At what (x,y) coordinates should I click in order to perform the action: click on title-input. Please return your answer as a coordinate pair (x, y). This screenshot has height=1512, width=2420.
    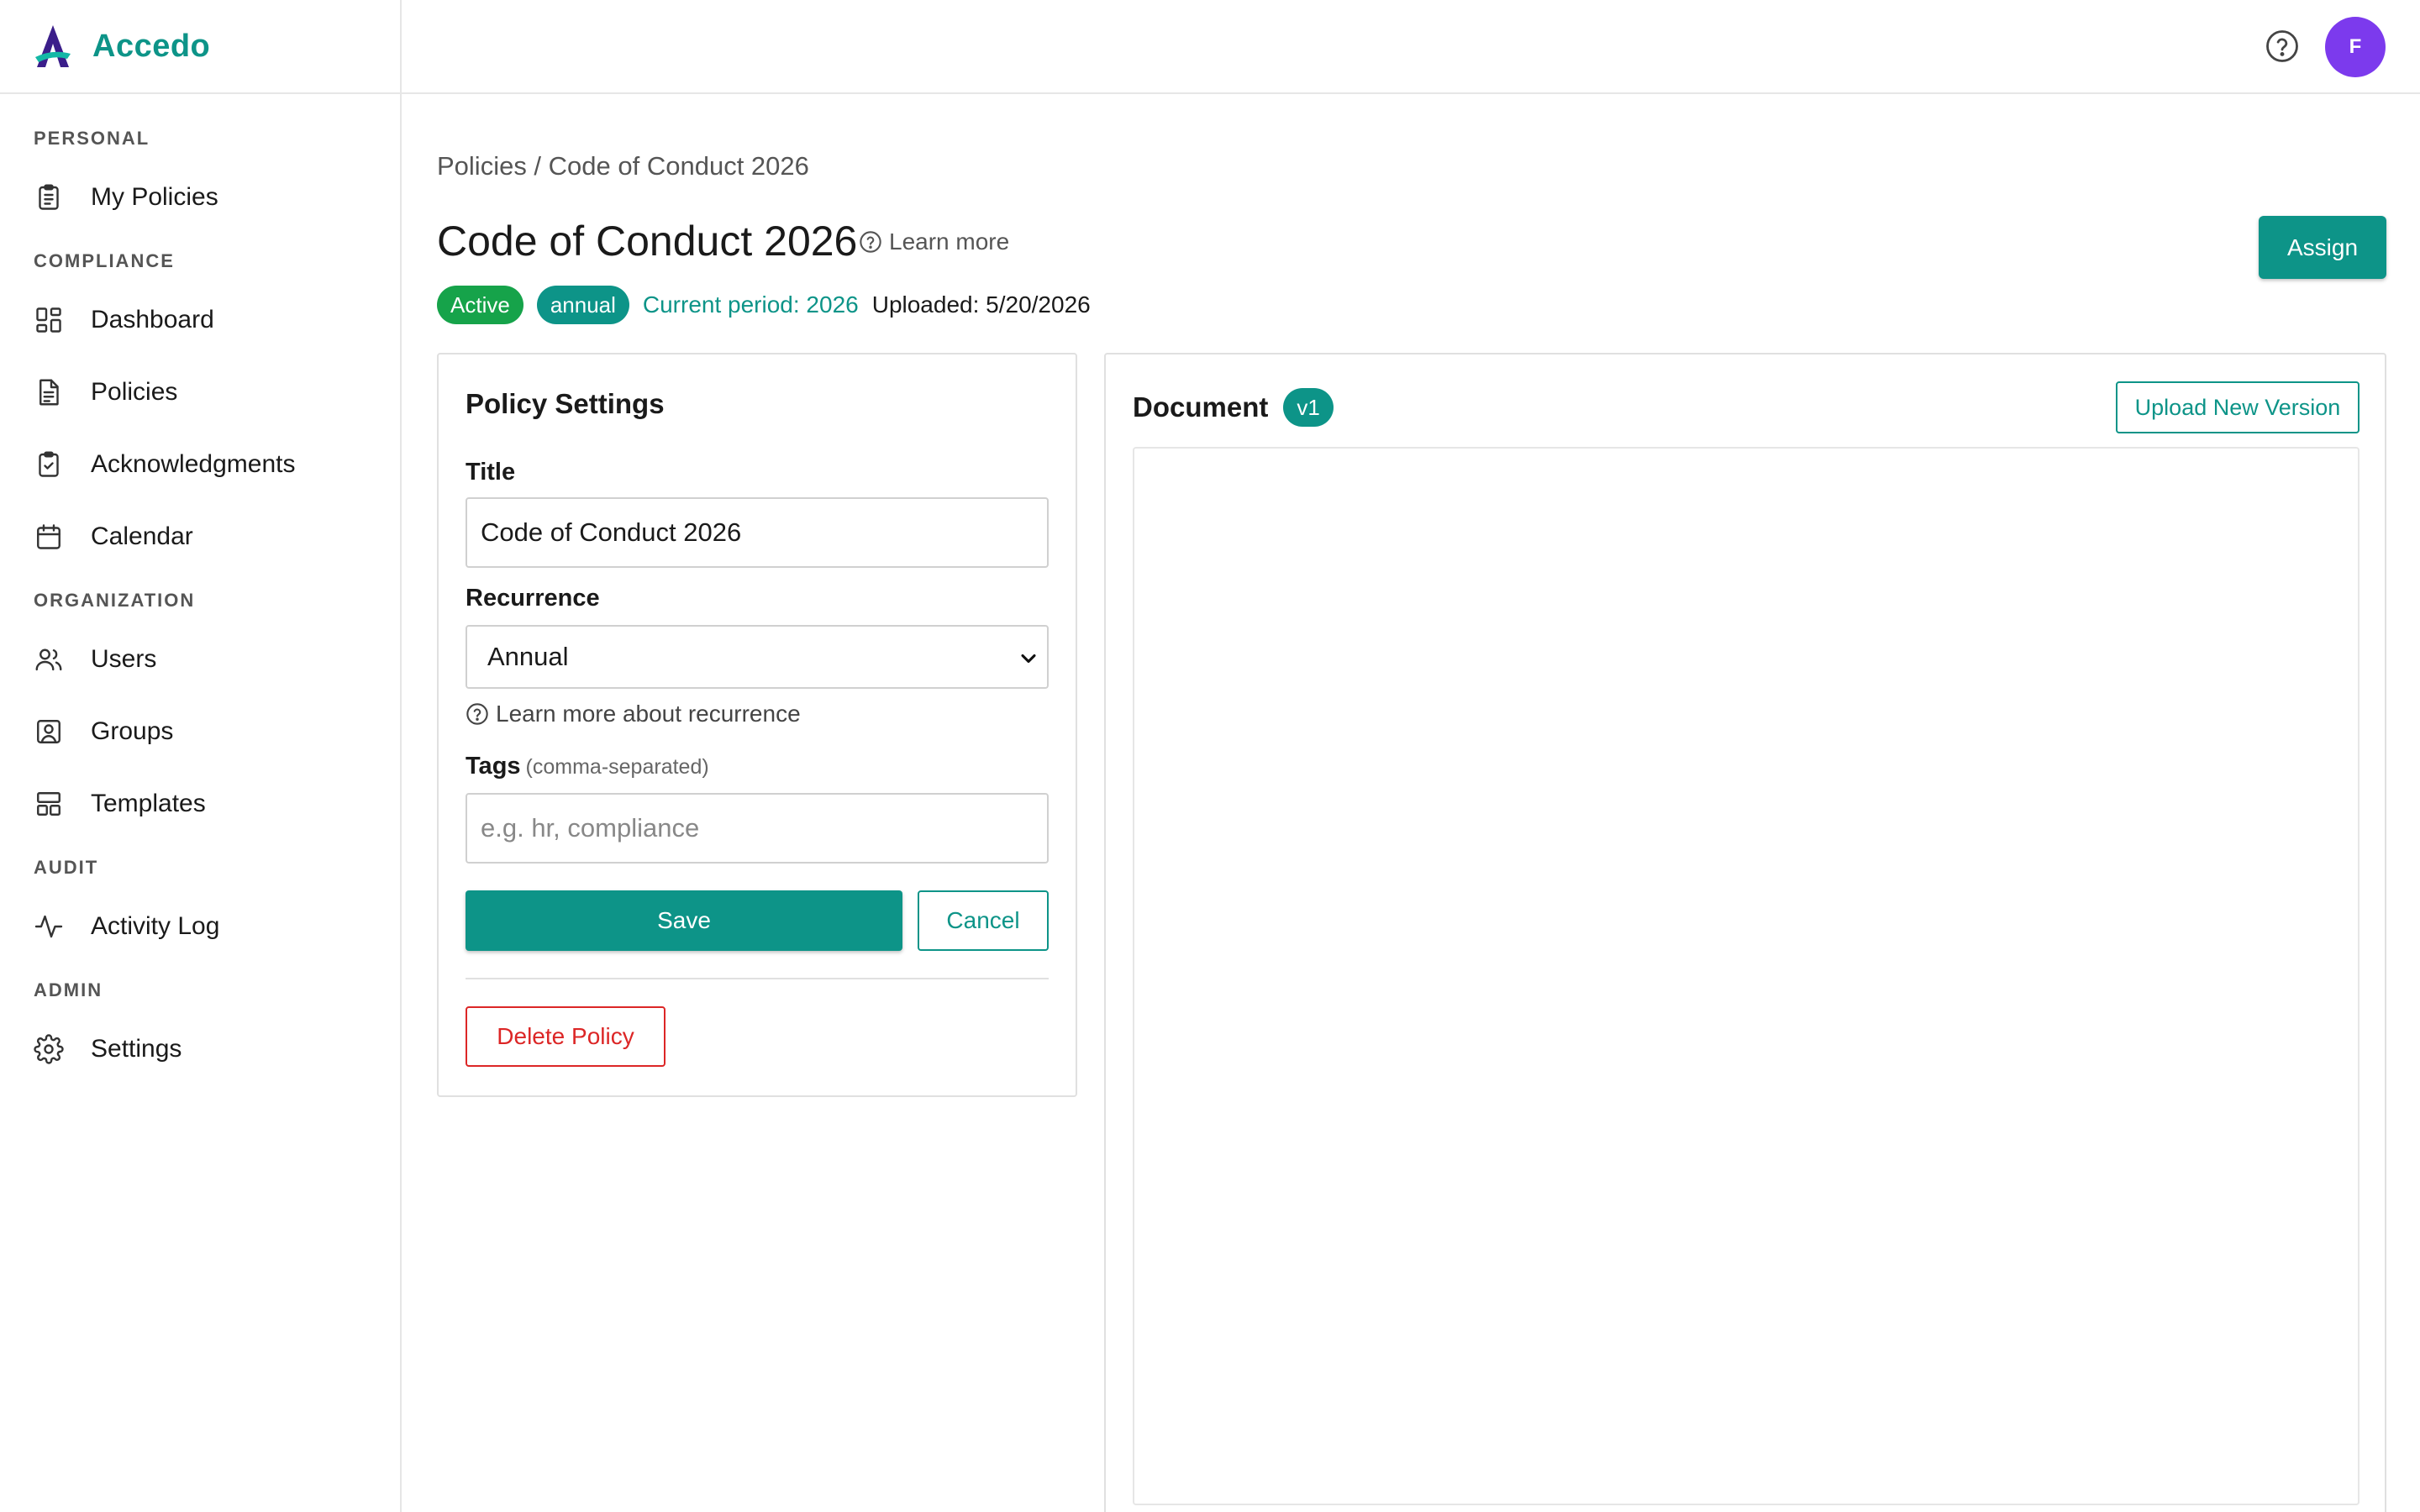
    Looking at the image, I should click on (757, 532).